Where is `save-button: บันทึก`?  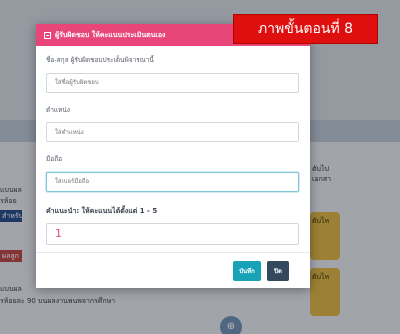 save-button: บันทึก is located at coordinates (247, 271).